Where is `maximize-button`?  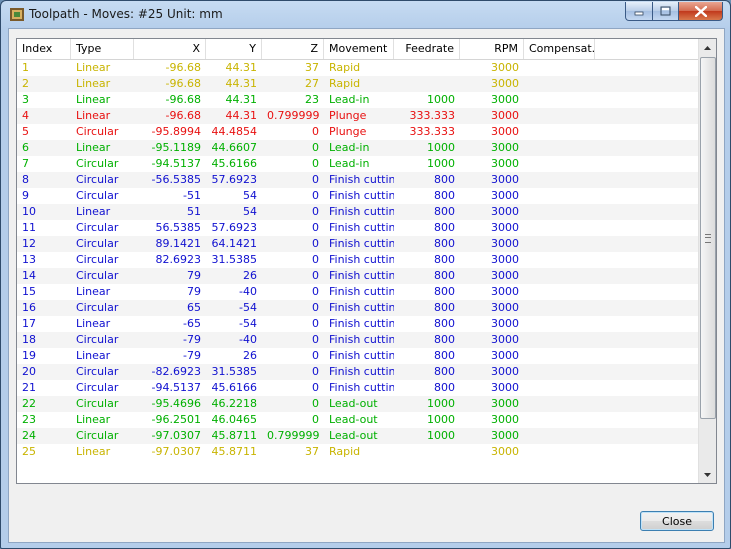
maximize-button is located at coordinates (666, 11).